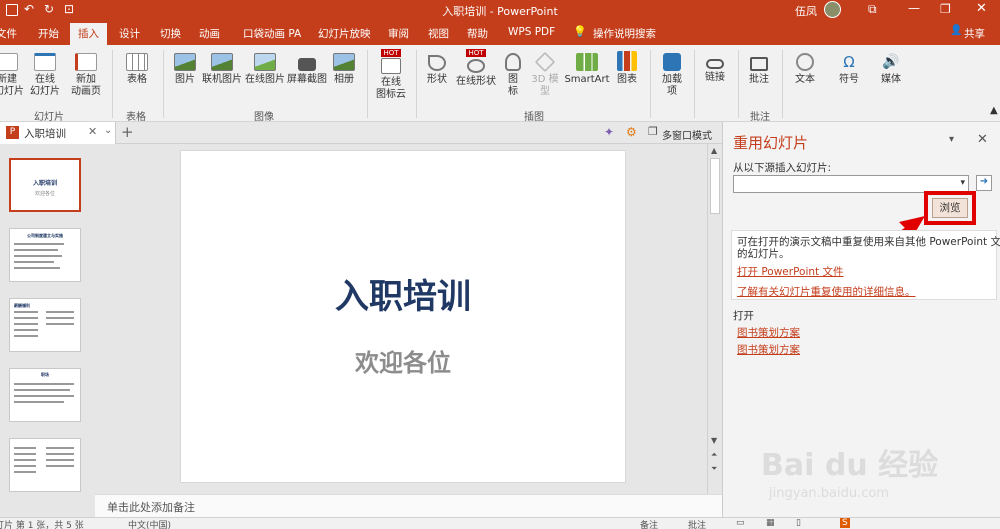  Describe the element at coordinates (12, 73) in the screenshot. I see `new-slide-button: 新建 幻灯片` at that location.